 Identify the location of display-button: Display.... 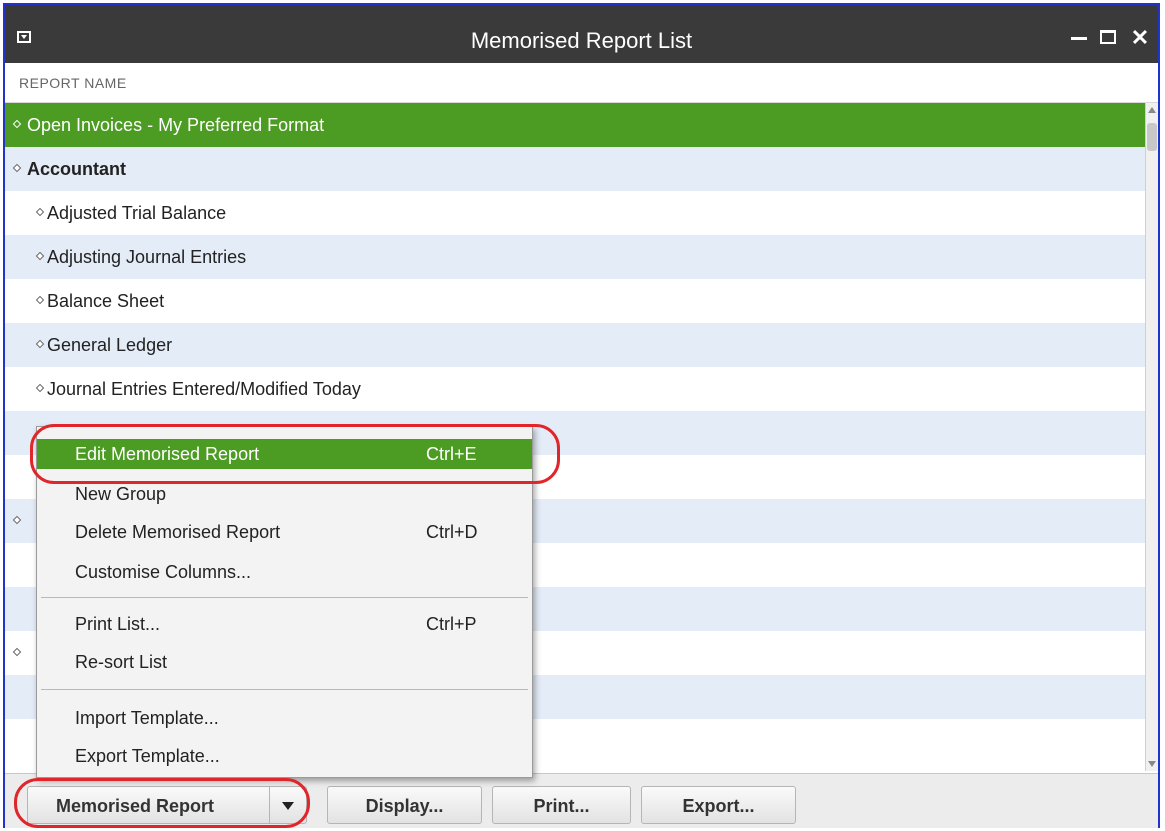
(404, 805).